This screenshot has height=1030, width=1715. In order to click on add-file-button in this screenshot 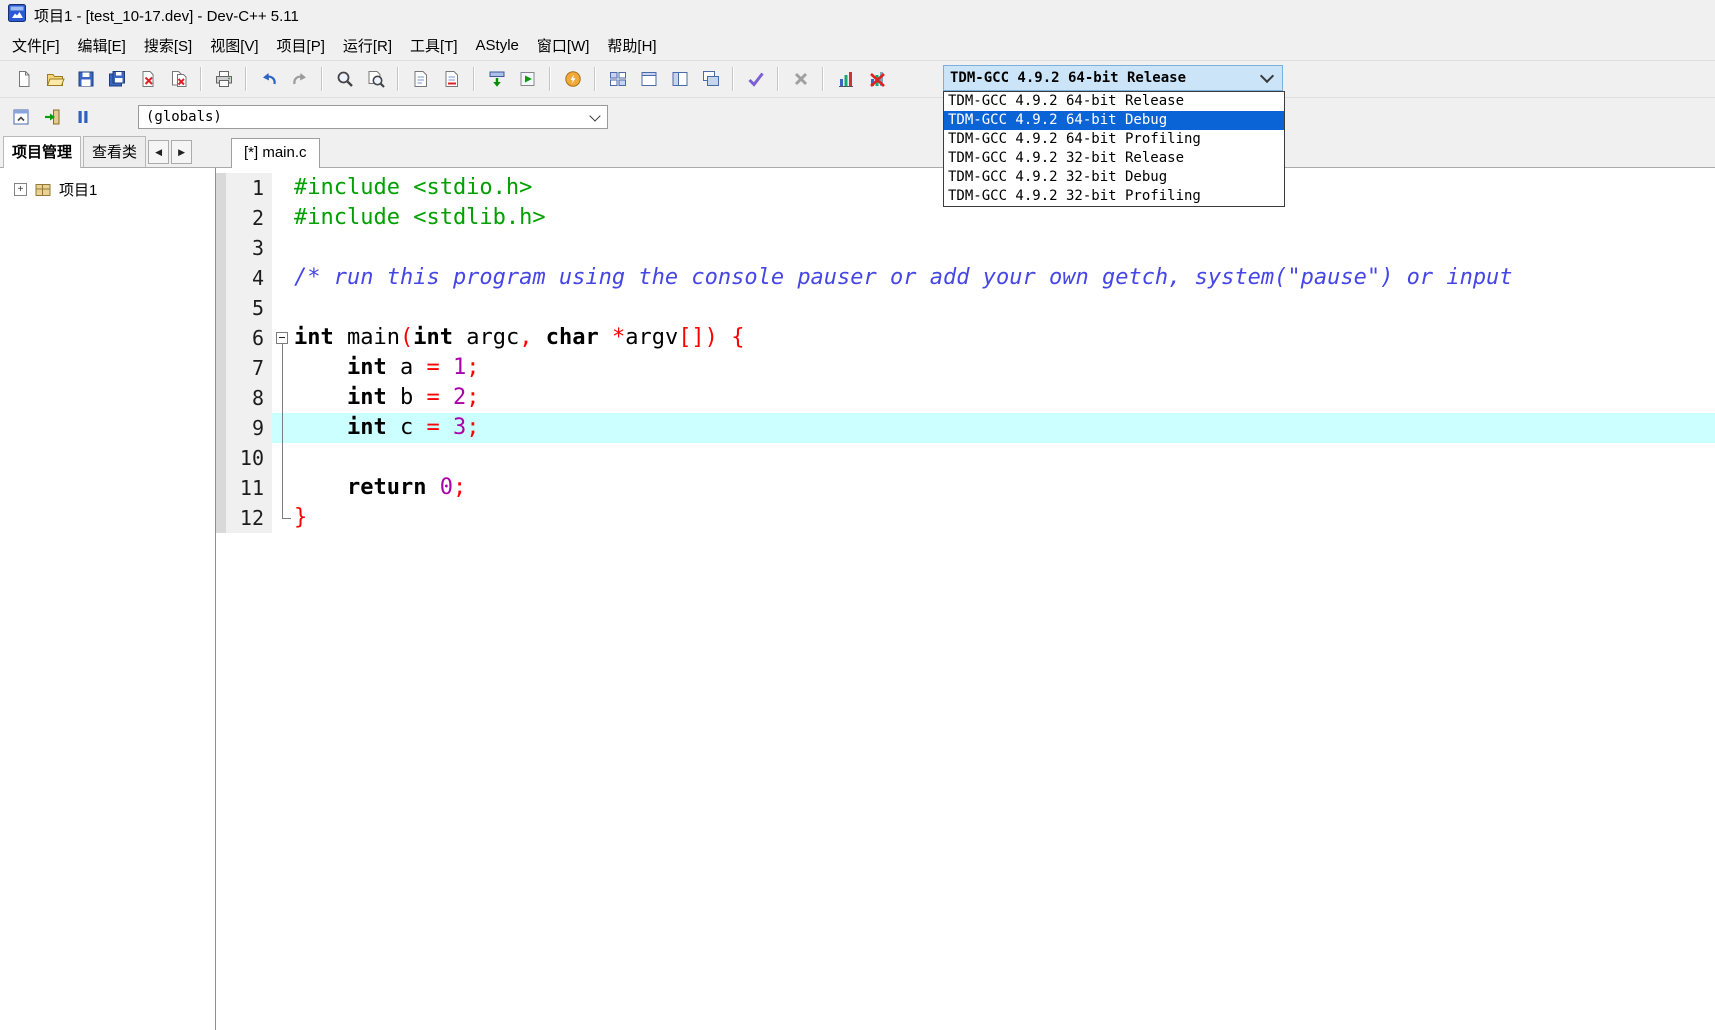, I will do `click(420, 79)`.